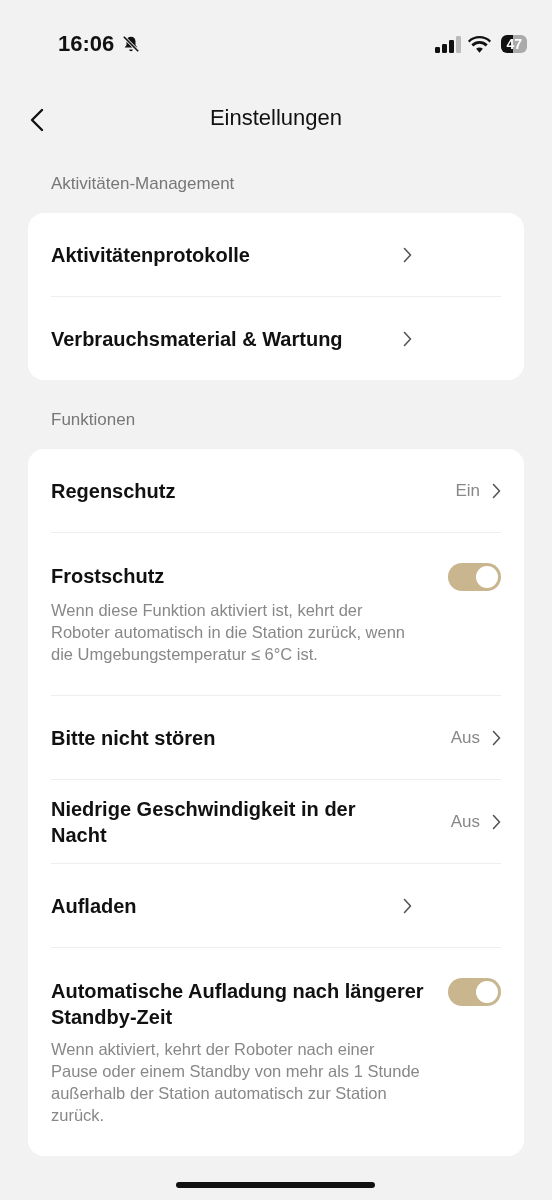 This screenshot has width=552, height=1200. Describe the element at coordinates (131, 44) in the screenshot. I see `muted-bell-icon` at that location.